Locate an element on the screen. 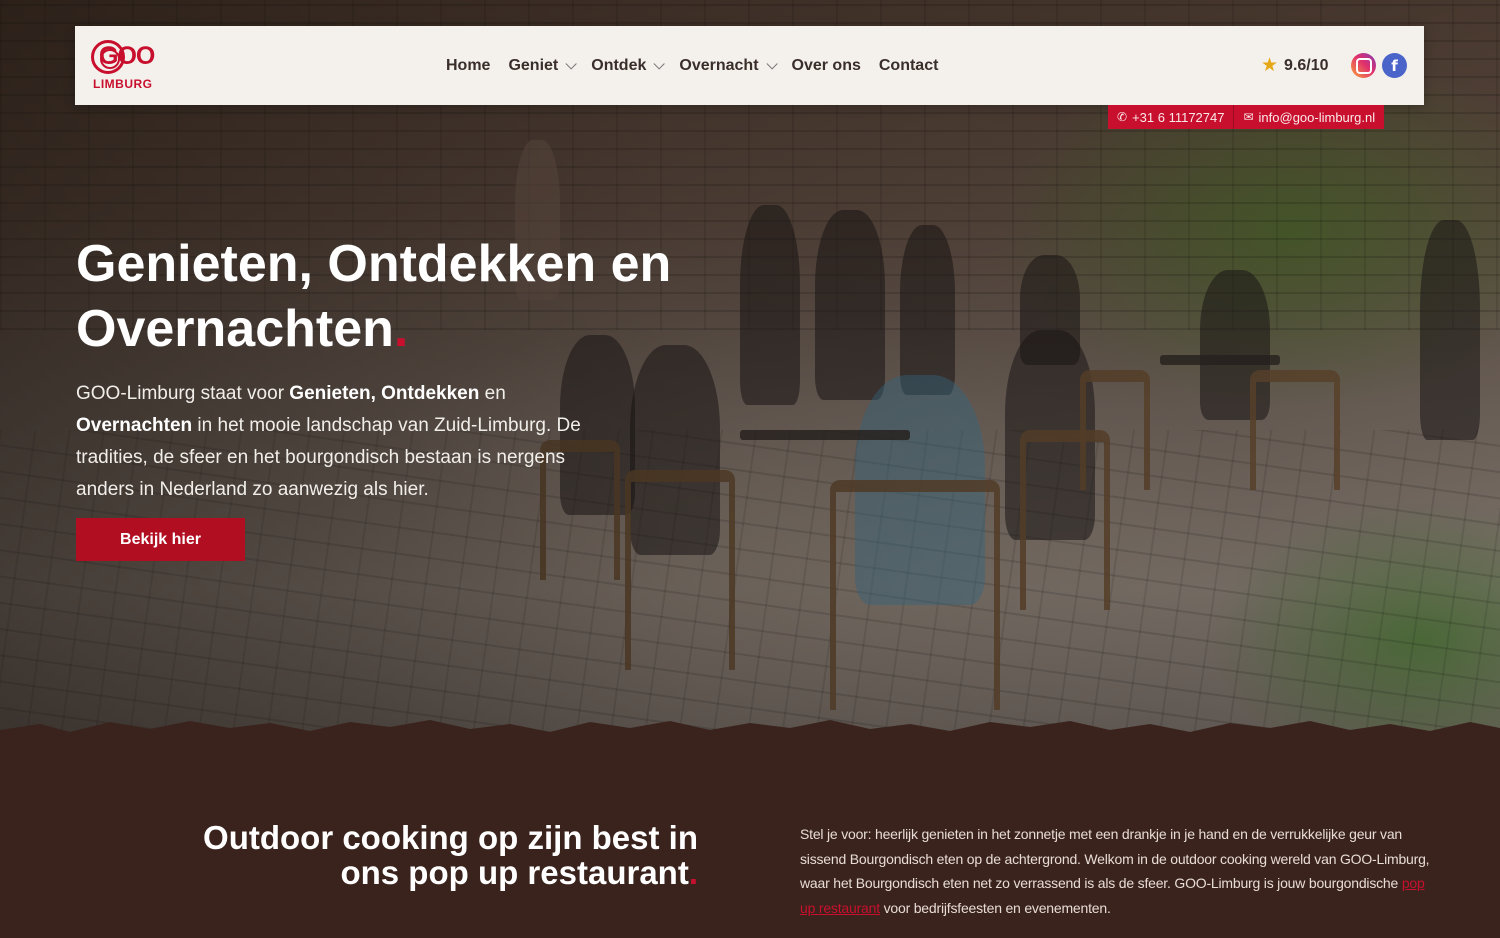 The height and width of the screenshot is (938, 1500). nav-item-label: Contact is located at coordinates (908, 65).